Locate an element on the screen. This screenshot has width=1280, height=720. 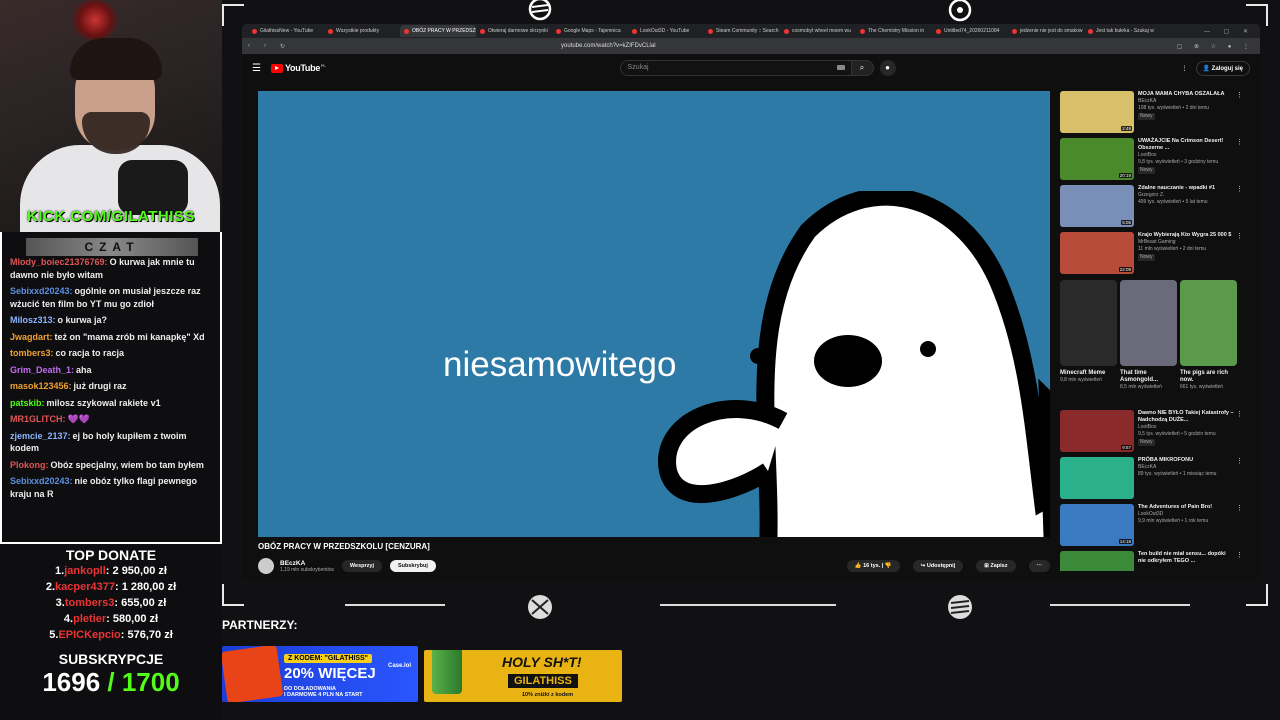
forward-icon: › is located at coordinates (272, 46).